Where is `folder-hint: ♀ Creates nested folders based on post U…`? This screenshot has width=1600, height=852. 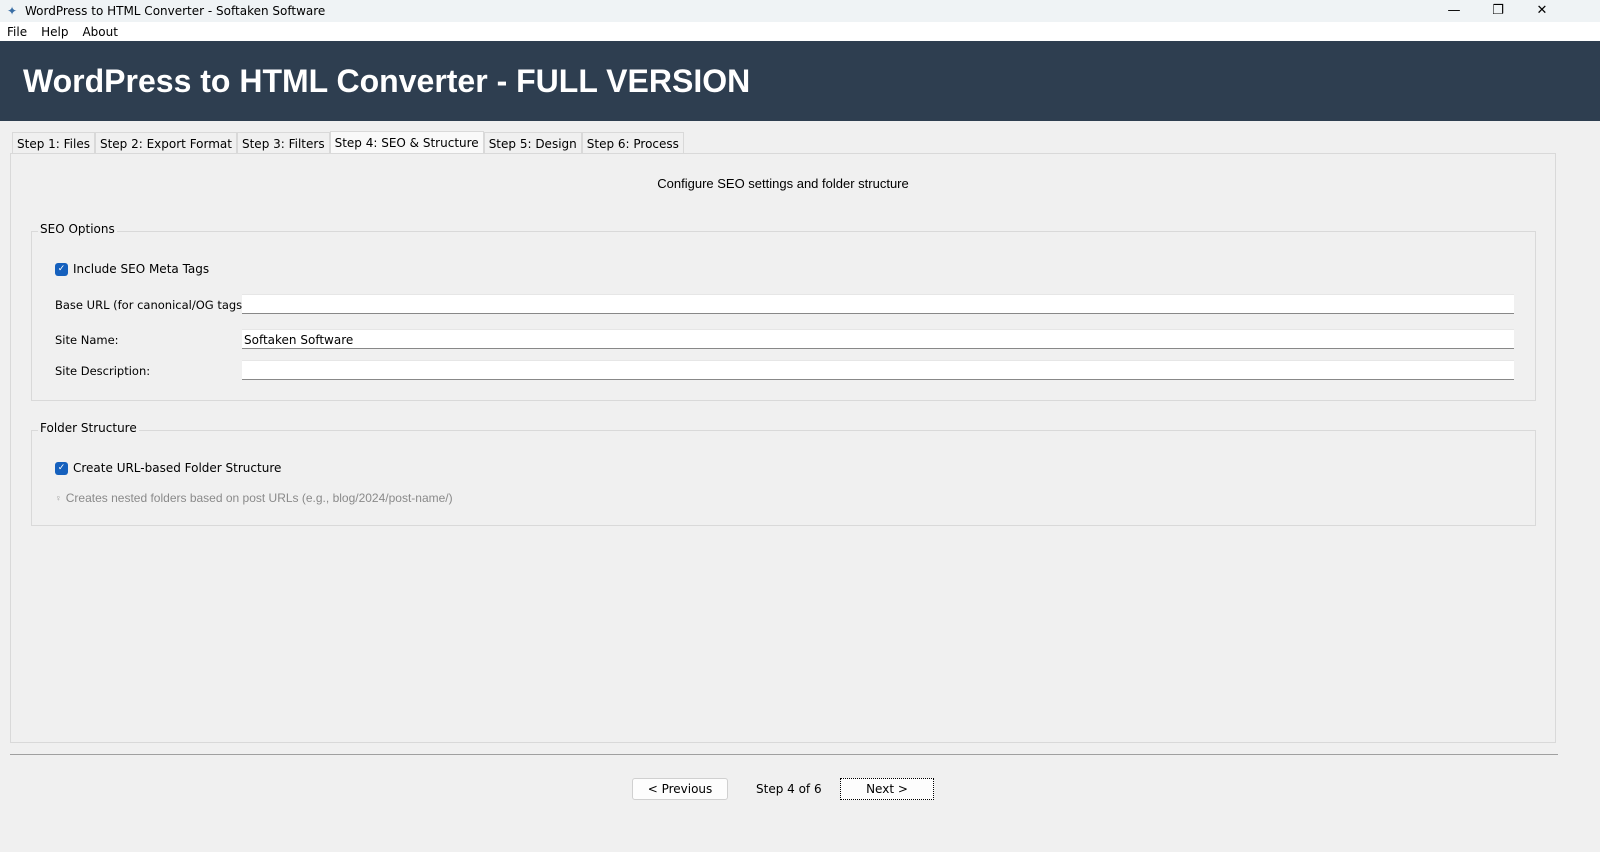 folder-hint: ♀ Creates nested folders based on post U… is located at coordinates (254, 498).